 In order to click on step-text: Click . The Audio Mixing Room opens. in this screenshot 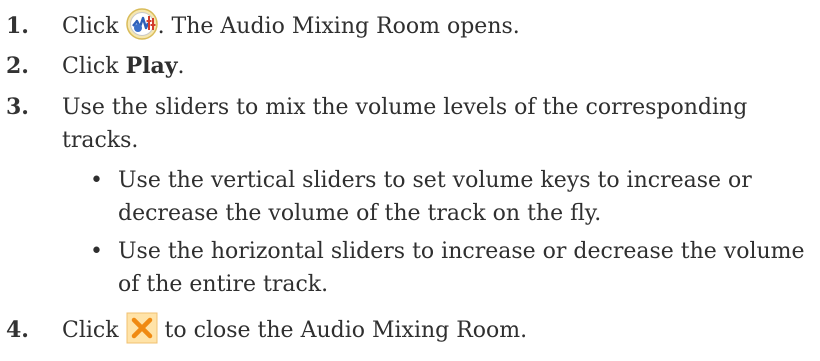, I will do `click(437, 25)`.